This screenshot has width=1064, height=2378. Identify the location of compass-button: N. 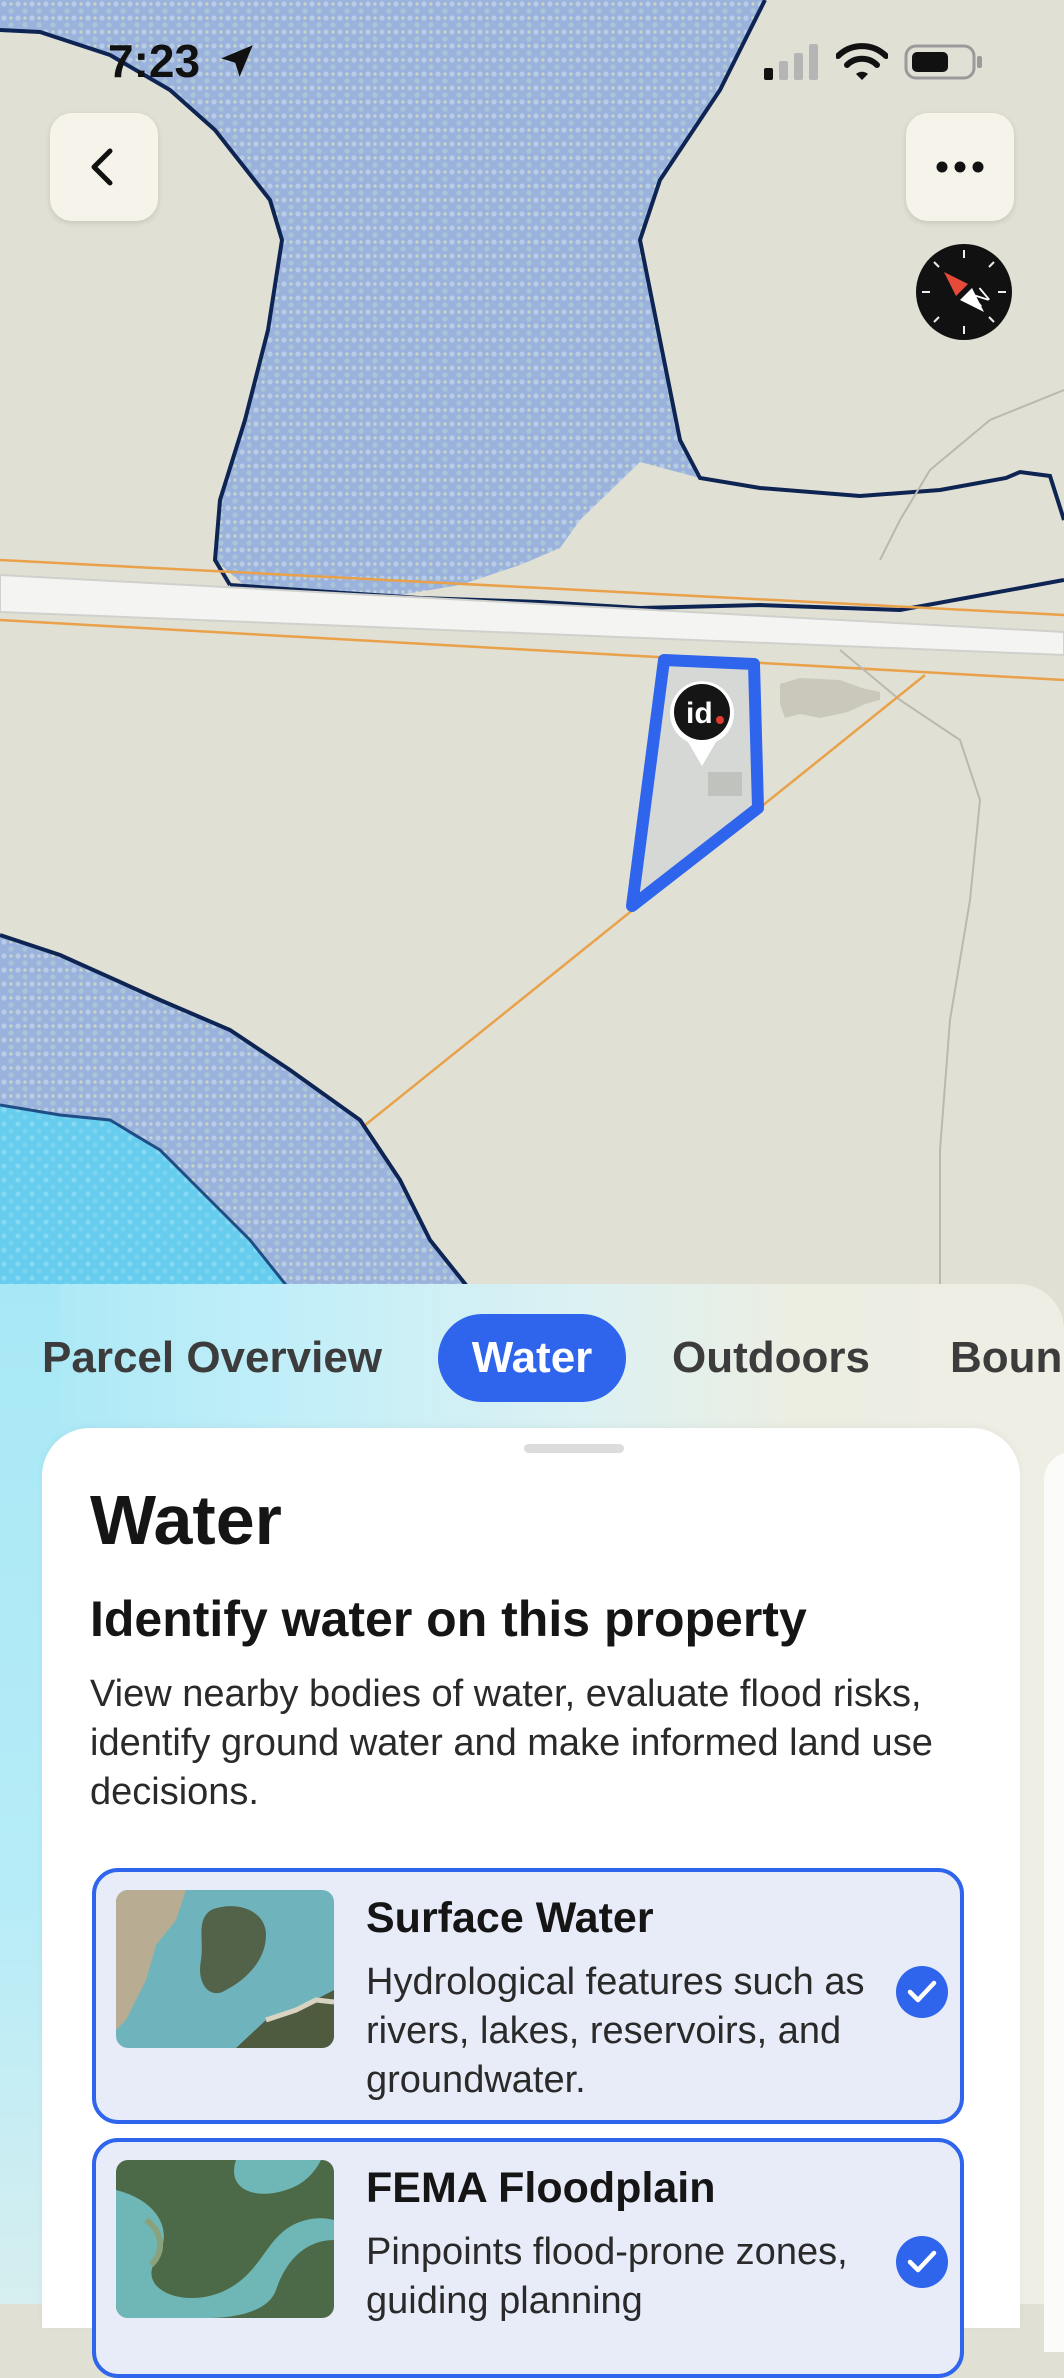
(964, 292).